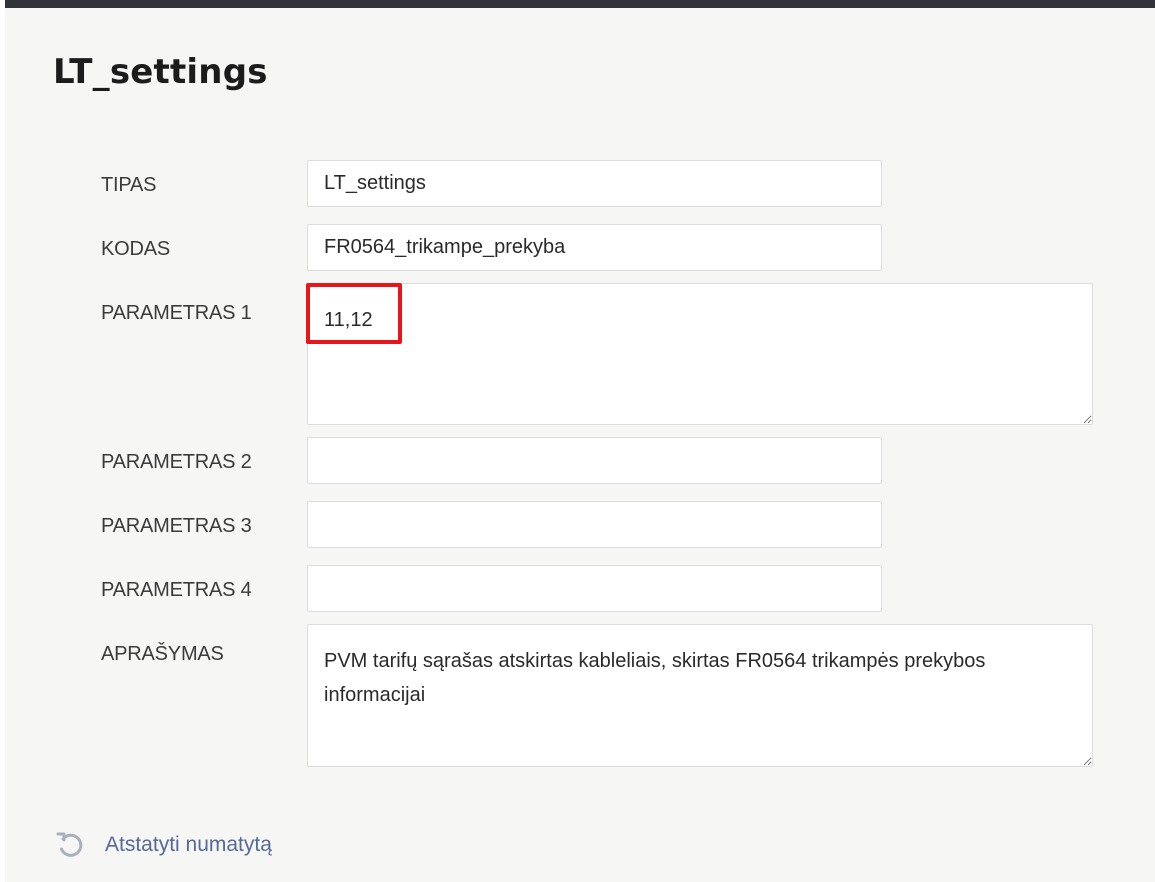 The image size is (1155, 882). Describe the element at coordinates (176, 313) in the screenshot. I see `parametras-1-label: PARAMETRAS 1` at that location.